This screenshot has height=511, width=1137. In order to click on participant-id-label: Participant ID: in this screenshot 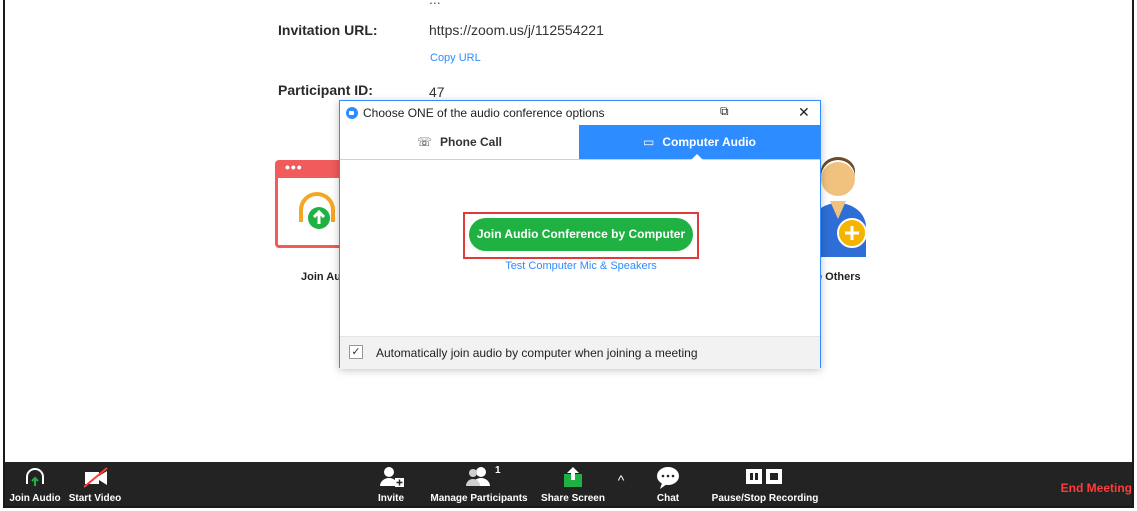, I will do `click(325, 90)`.